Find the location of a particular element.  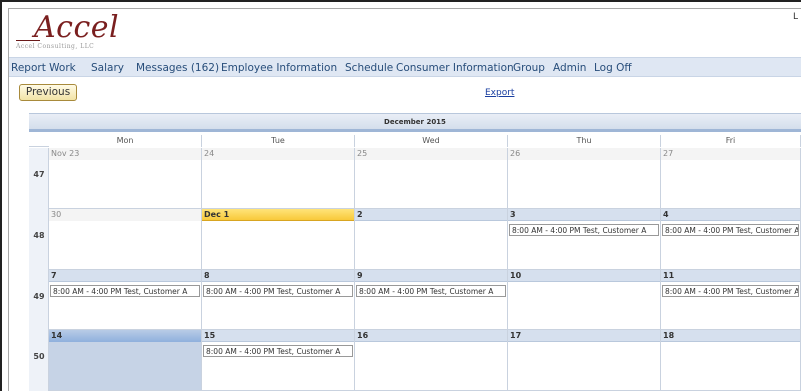

day-cell-mon: 14 is located at coordinates (125, 360).